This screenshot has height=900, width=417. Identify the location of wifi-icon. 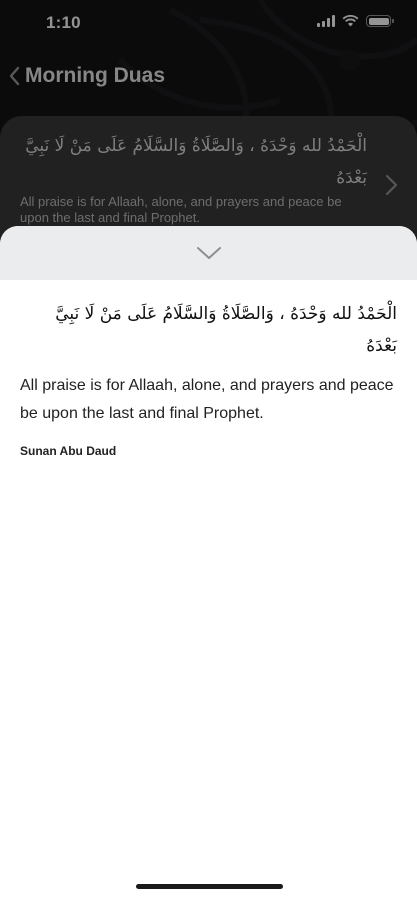
(350, 21).